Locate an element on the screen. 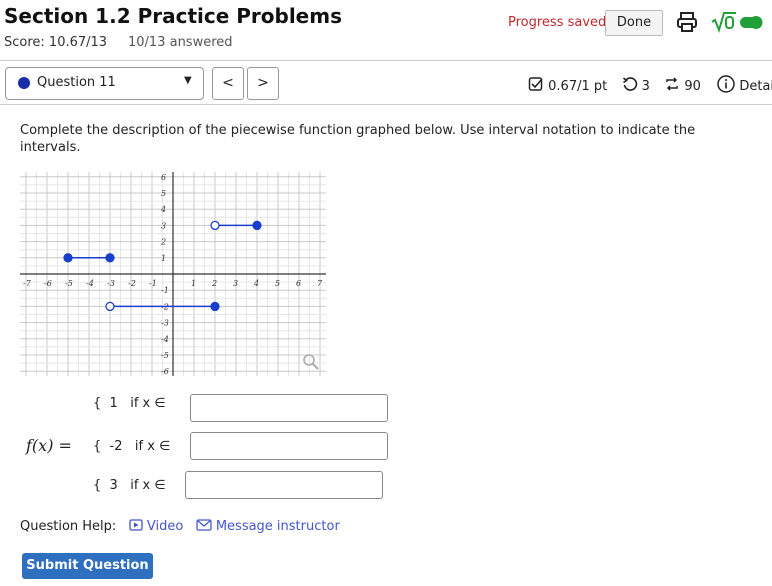 Image resolution: width=772 pixels, height=586 pixels. x-tick-label: 4 is located at coordinates (256, 283).